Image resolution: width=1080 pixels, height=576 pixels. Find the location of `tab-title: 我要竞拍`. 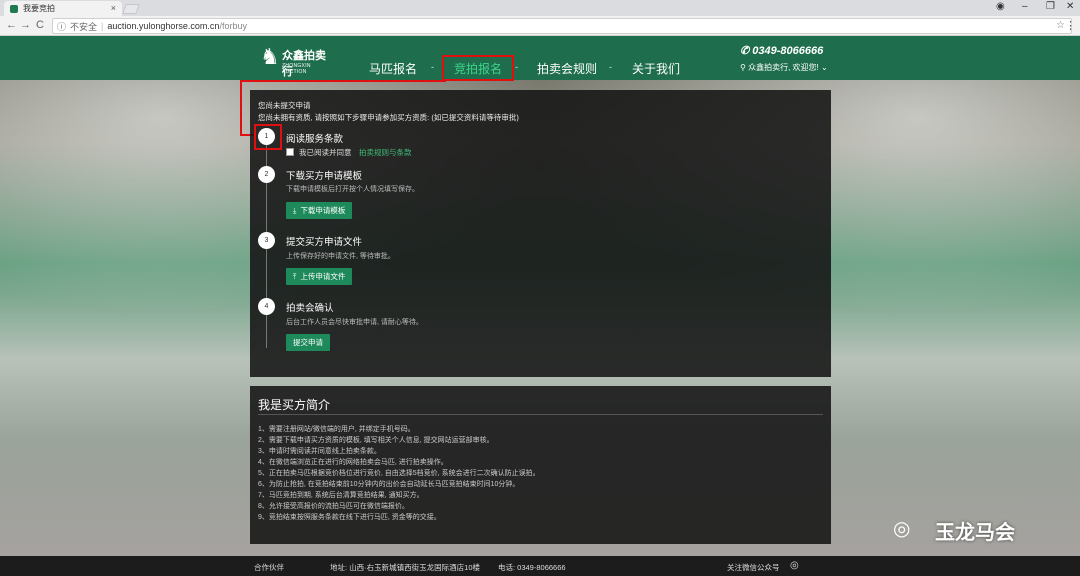

tab-title: 我要竞拍 is located at coordinates (39, 8).